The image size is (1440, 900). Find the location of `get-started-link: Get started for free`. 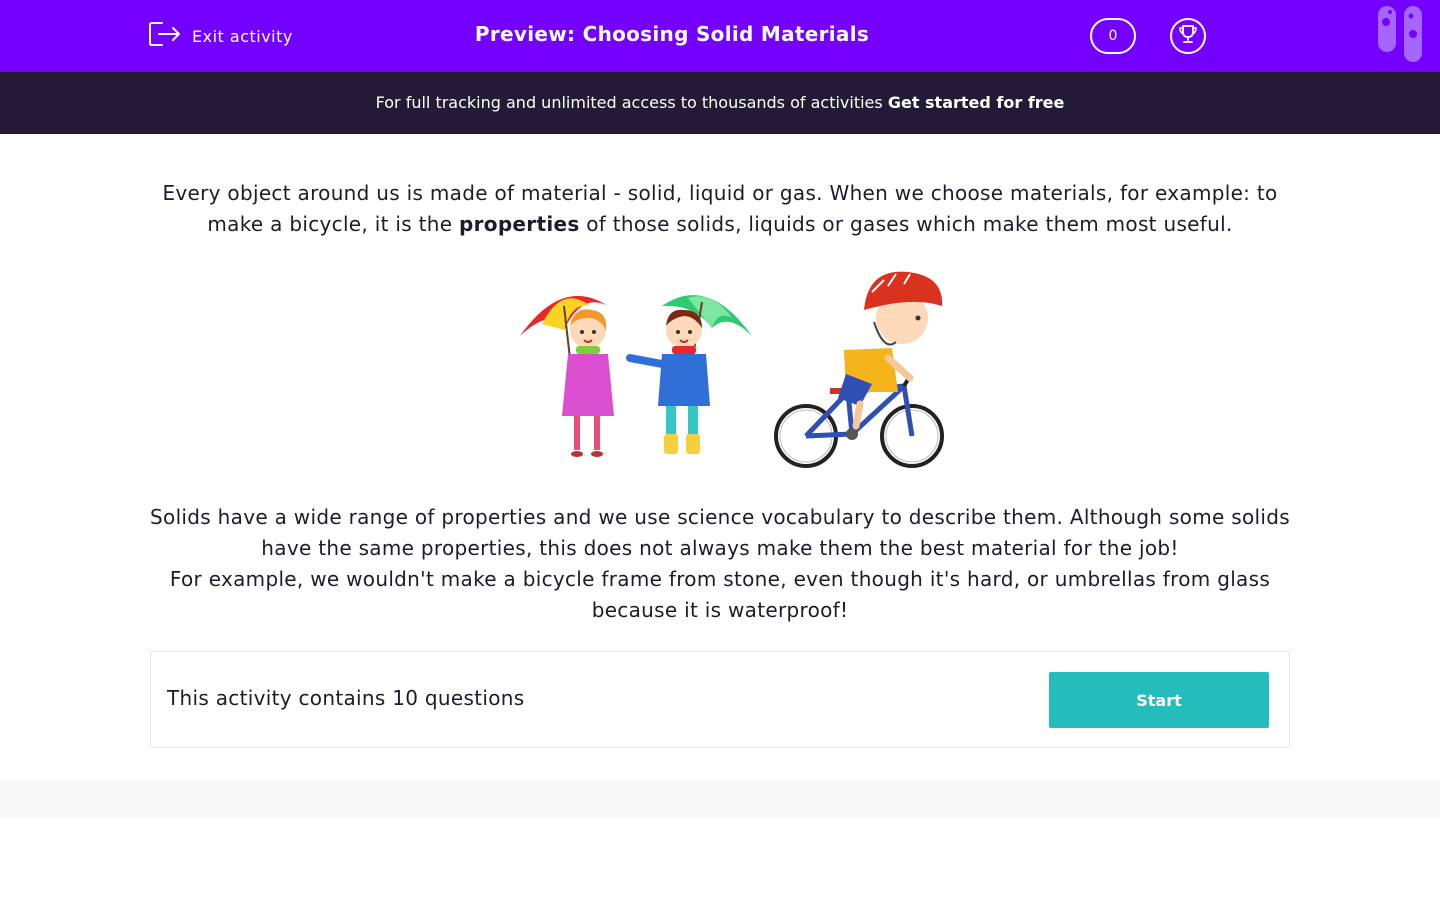

get-started-link: Get started for free is located at coordinates (976, 102).